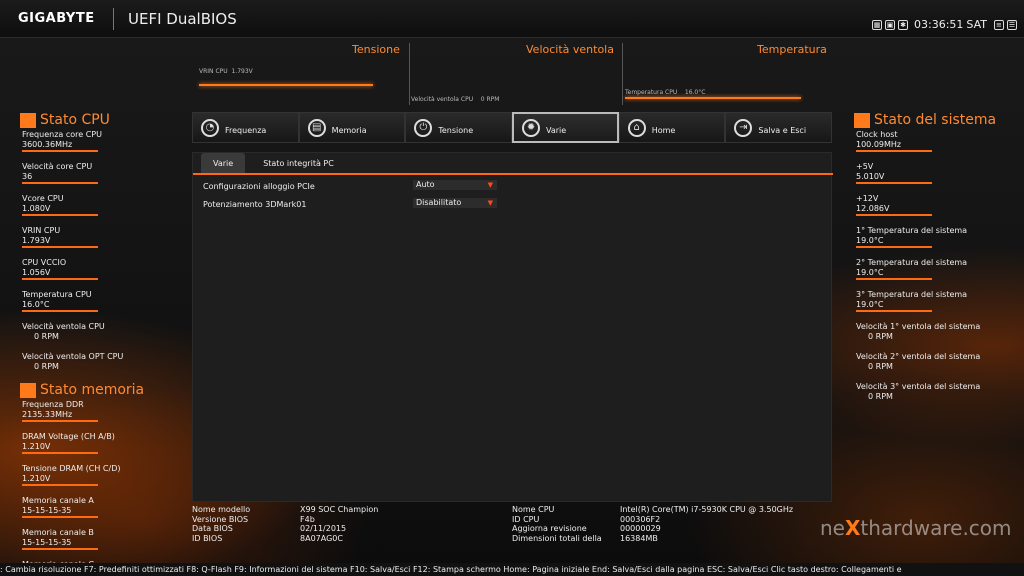 The height and width of the screenshot is (576, 1024). I want to click on info-label: ID CPU, so click(526, 519).